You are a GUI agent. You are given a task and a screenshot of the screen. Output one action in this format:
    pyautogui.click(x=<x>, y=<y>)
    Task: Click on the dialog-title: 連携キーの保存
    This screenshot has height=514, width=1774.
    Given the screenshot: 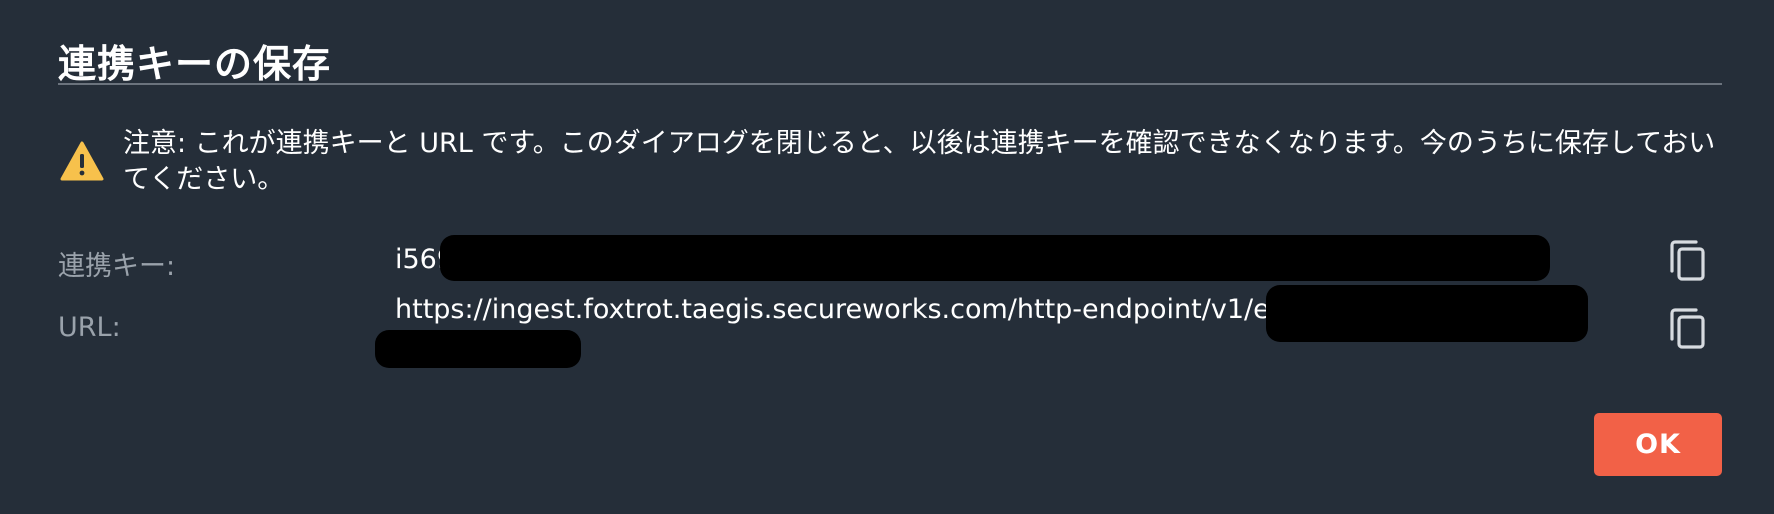 What is the action you would take?
    pyautogui.click(x=195, y=64)
    